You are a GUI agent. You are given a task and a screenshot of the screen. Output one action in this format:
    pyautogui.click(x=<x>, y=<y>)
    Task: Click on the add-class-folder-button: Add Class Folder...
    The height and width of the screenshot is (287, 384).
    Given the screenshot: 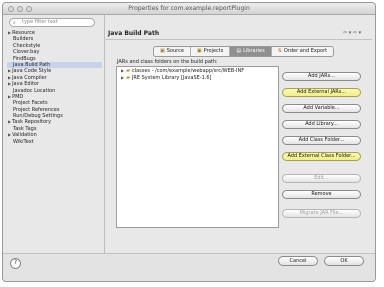 What is the action you would take?
    pyautogui.click(x=321, y=140)
    